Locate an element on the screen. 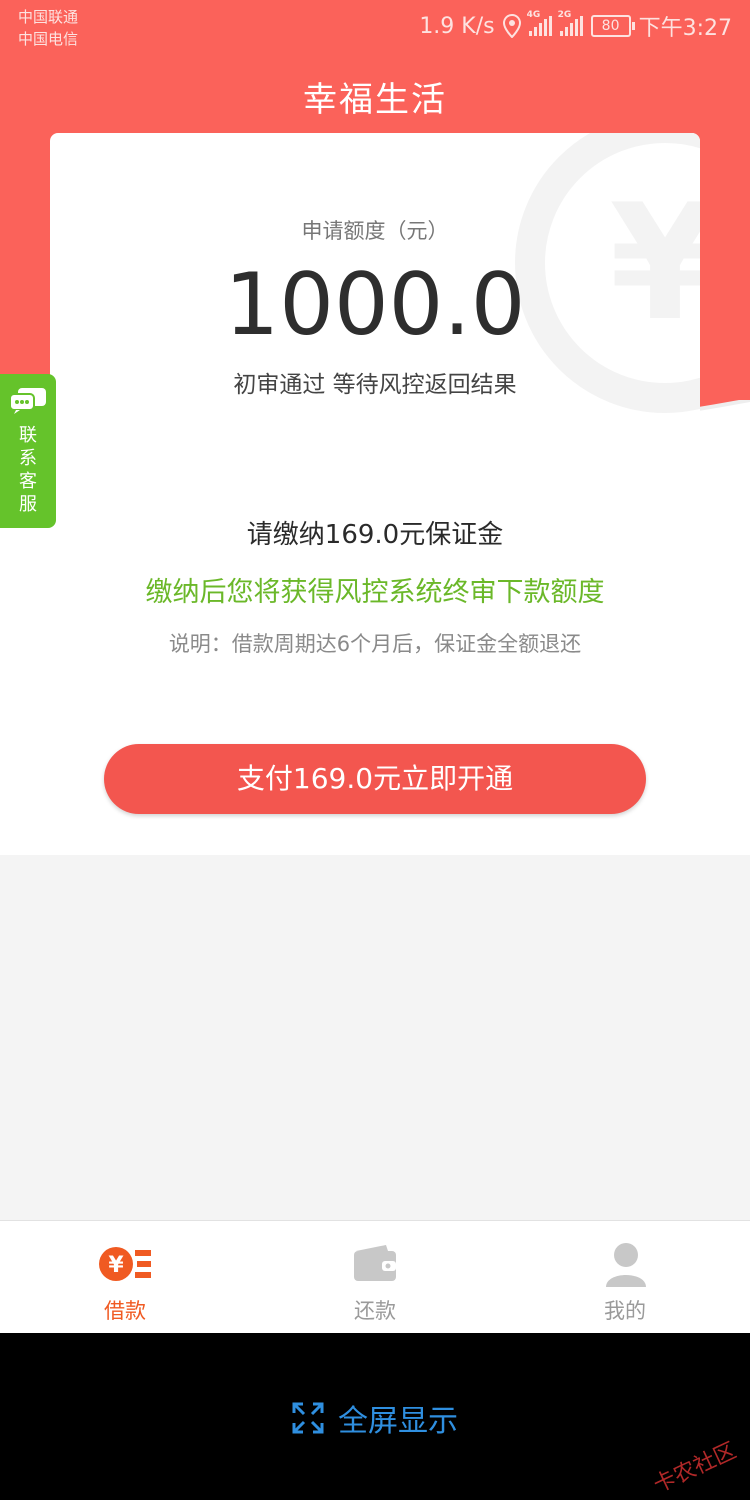 The height and width of the screenshot is (1500, 750). carrier-2: 中国电信 is located at coordinates (48, 39).